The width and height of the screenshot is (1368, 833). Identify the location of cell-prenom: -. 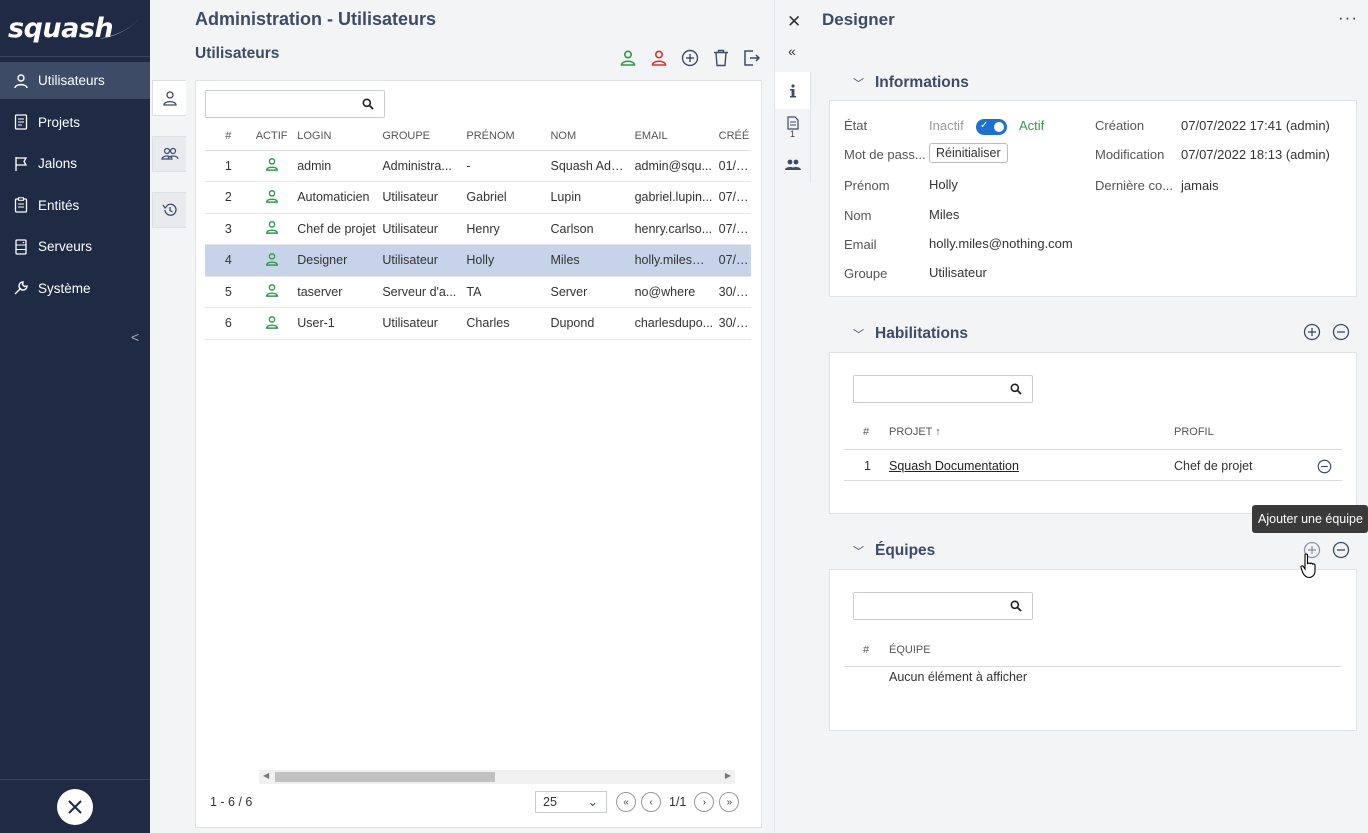
(504, 166).